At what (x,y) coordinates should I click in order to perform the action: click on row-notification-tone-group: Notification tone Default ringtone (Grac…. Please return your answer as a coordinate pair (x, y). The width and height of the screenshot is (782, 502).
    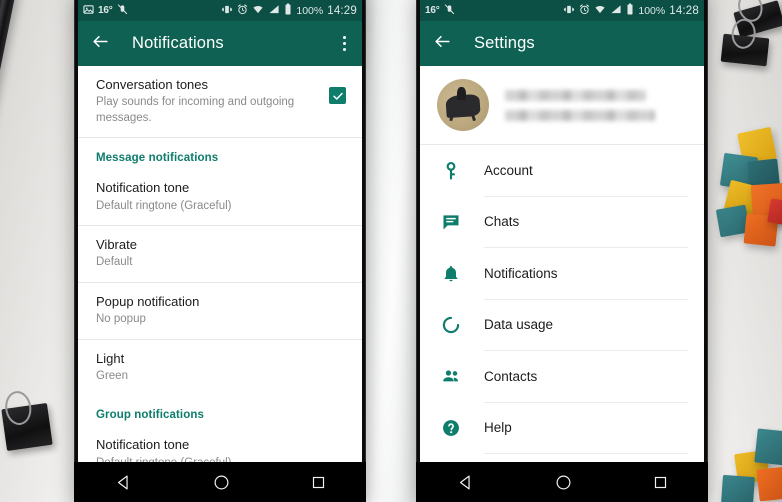
    Looking at the image, I should click on (220, 444).